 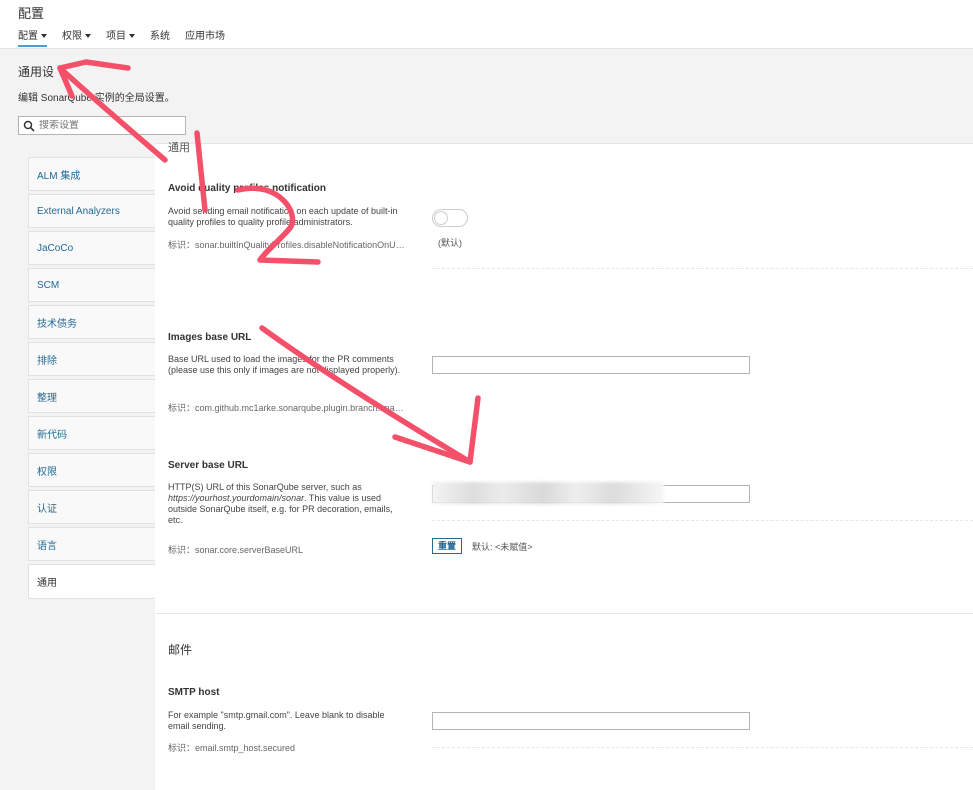 What do you see at coordinates (92, 211) in the screenshot?
I see `sidebar-item-external-analyzers: External Analyzers` at bounding box center [92, 211].